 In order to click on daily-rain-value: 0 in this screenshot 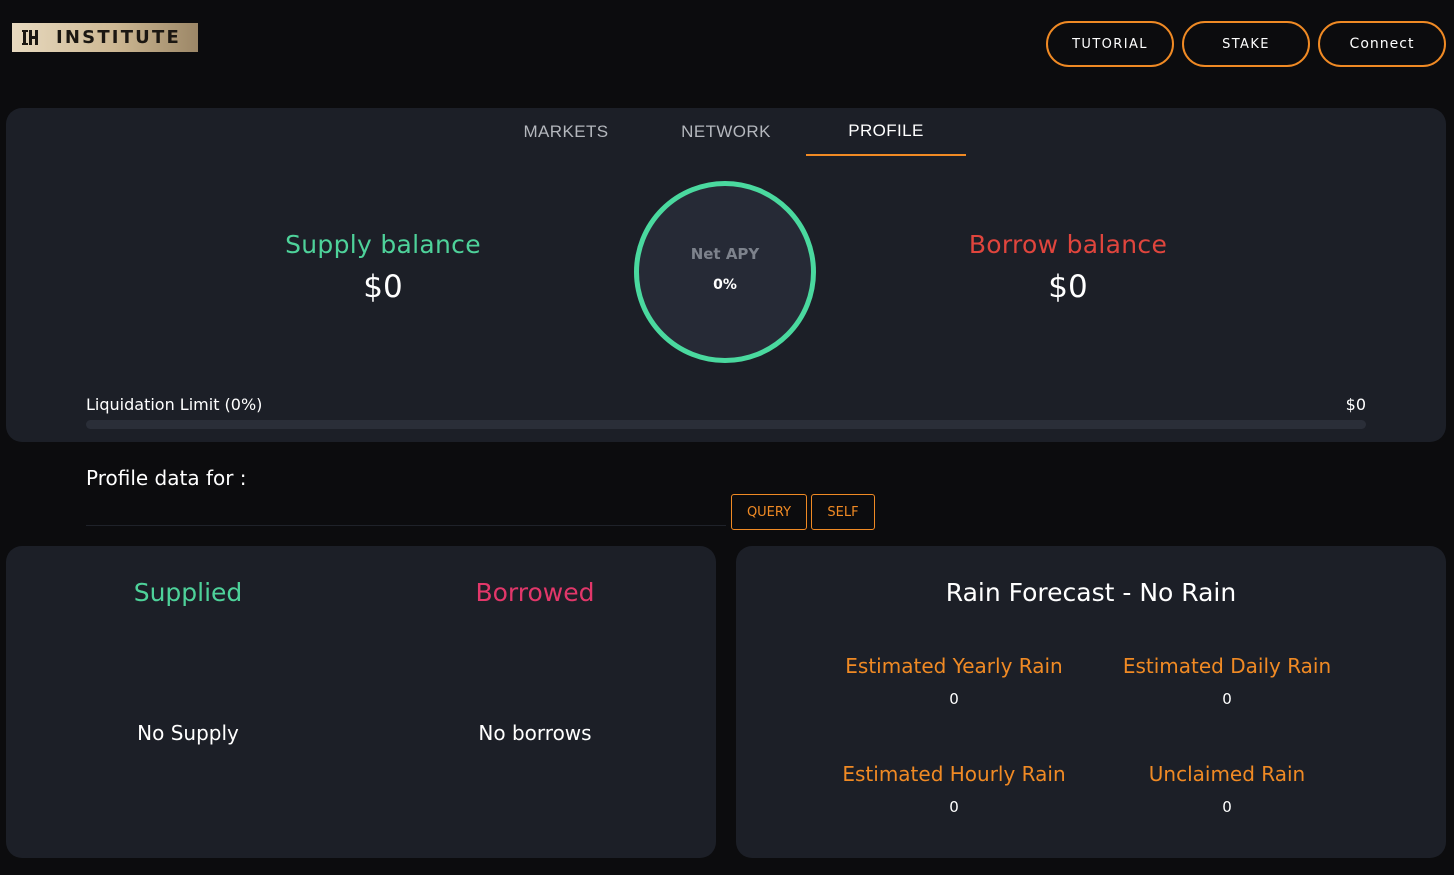, I will do `click(1227, 699)`.